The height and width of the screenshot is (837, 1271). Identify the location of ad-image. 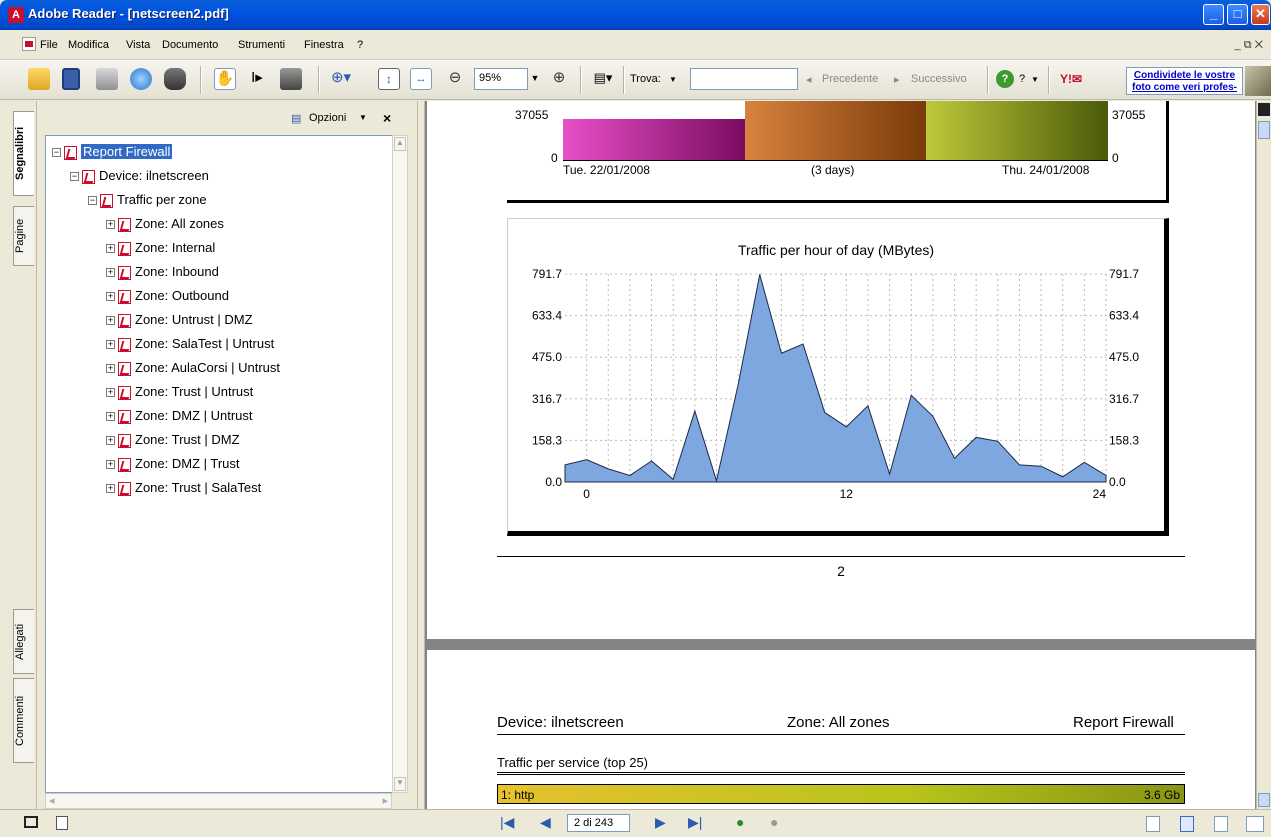
(1258, 81).